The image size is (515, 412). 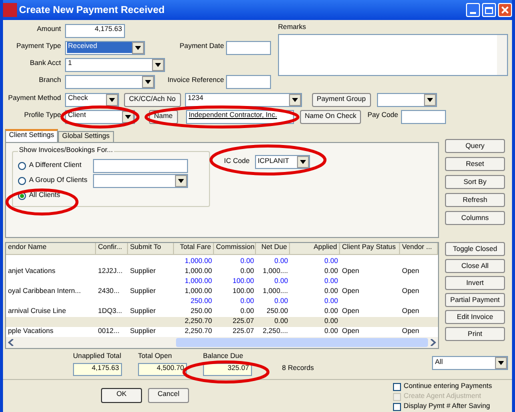 I want to click on maximize-icon, so click(x=489, y=10).